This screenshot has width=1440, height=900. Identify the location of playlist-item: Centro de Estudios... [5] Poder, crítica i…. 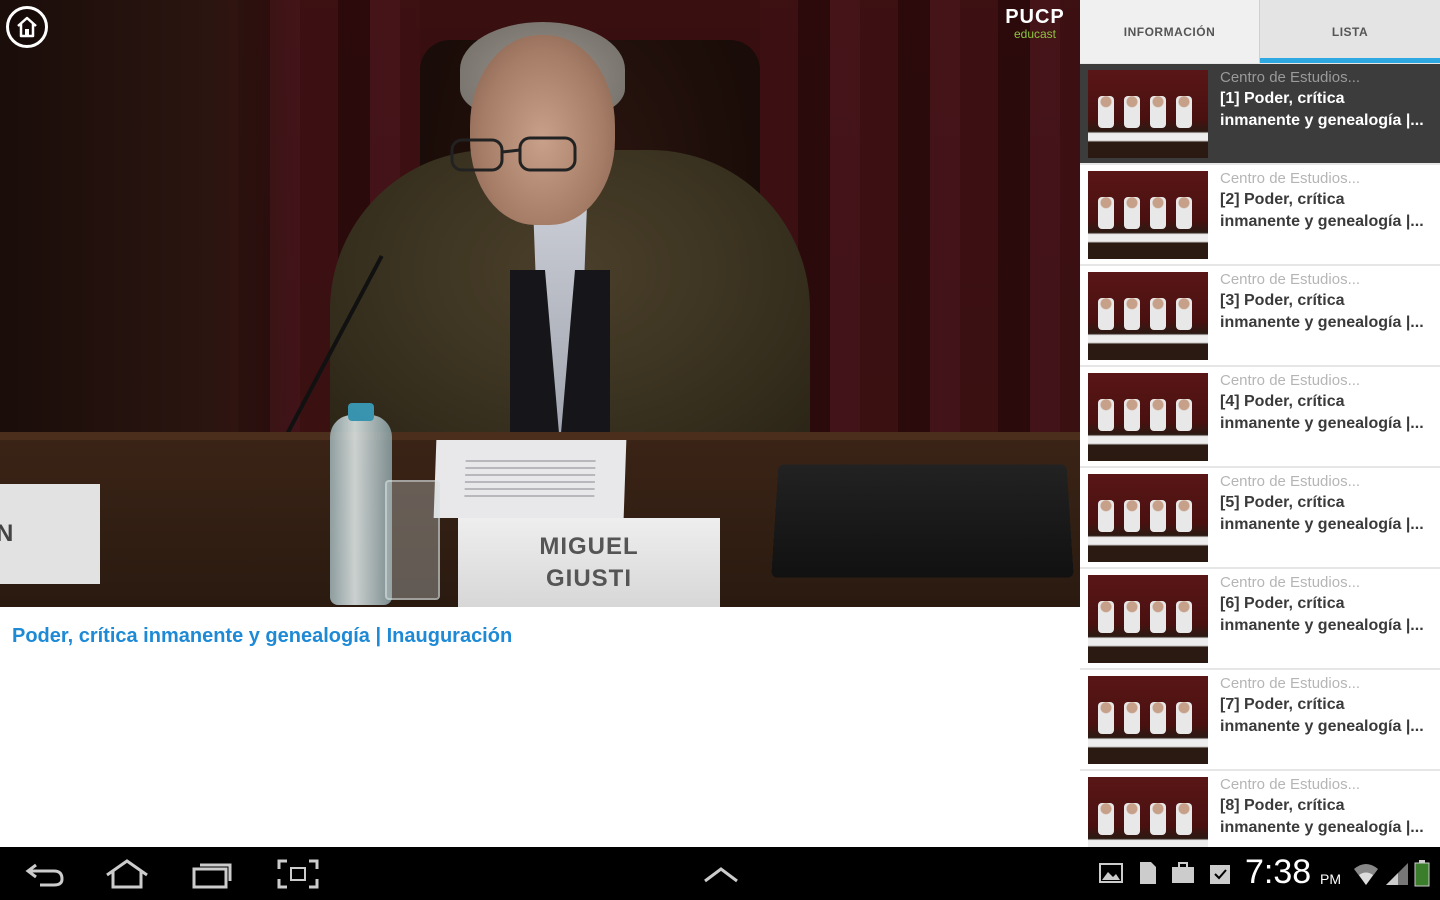
(1260, 518).